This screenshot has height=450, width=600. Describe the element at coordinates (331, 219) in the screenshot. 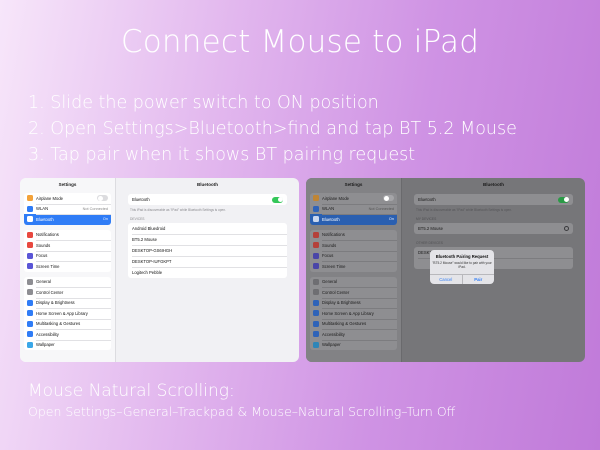

I see `sidebar-item-label: Bluetooth` at that location.